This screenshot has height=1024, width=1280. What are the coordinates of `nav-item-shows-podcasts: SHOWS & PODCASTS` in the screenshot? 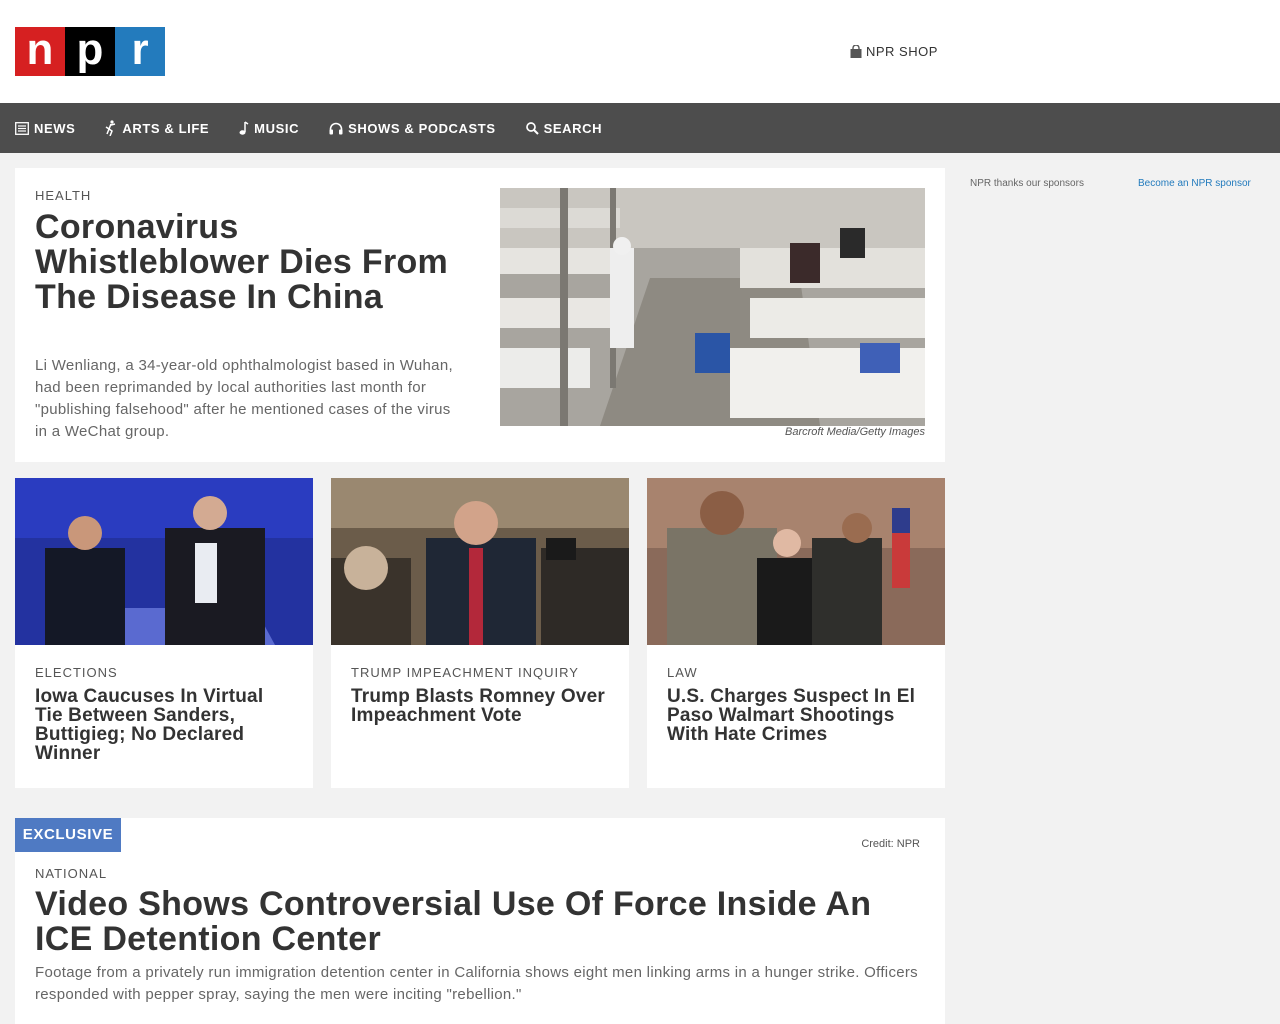 It's located at (412, 128).